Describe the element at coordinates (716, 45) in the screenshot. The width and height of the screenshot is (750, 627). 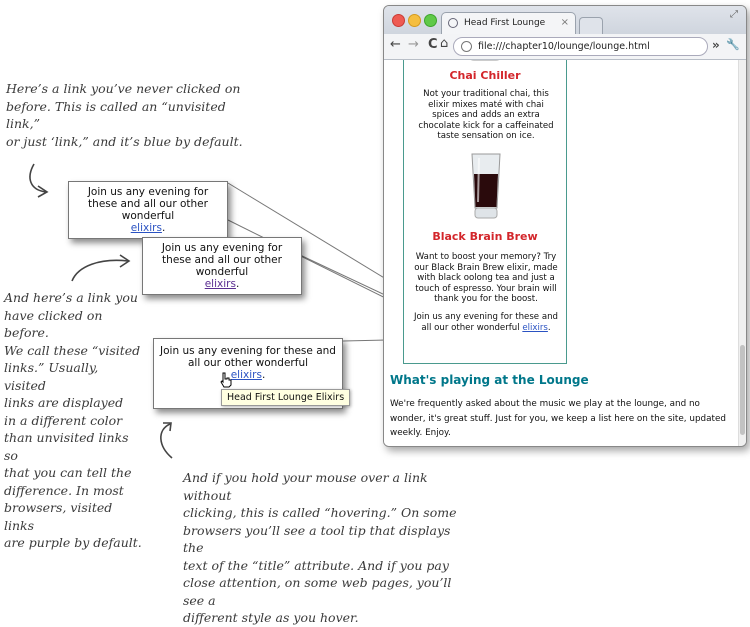
I see `more-icon: »` at that location.